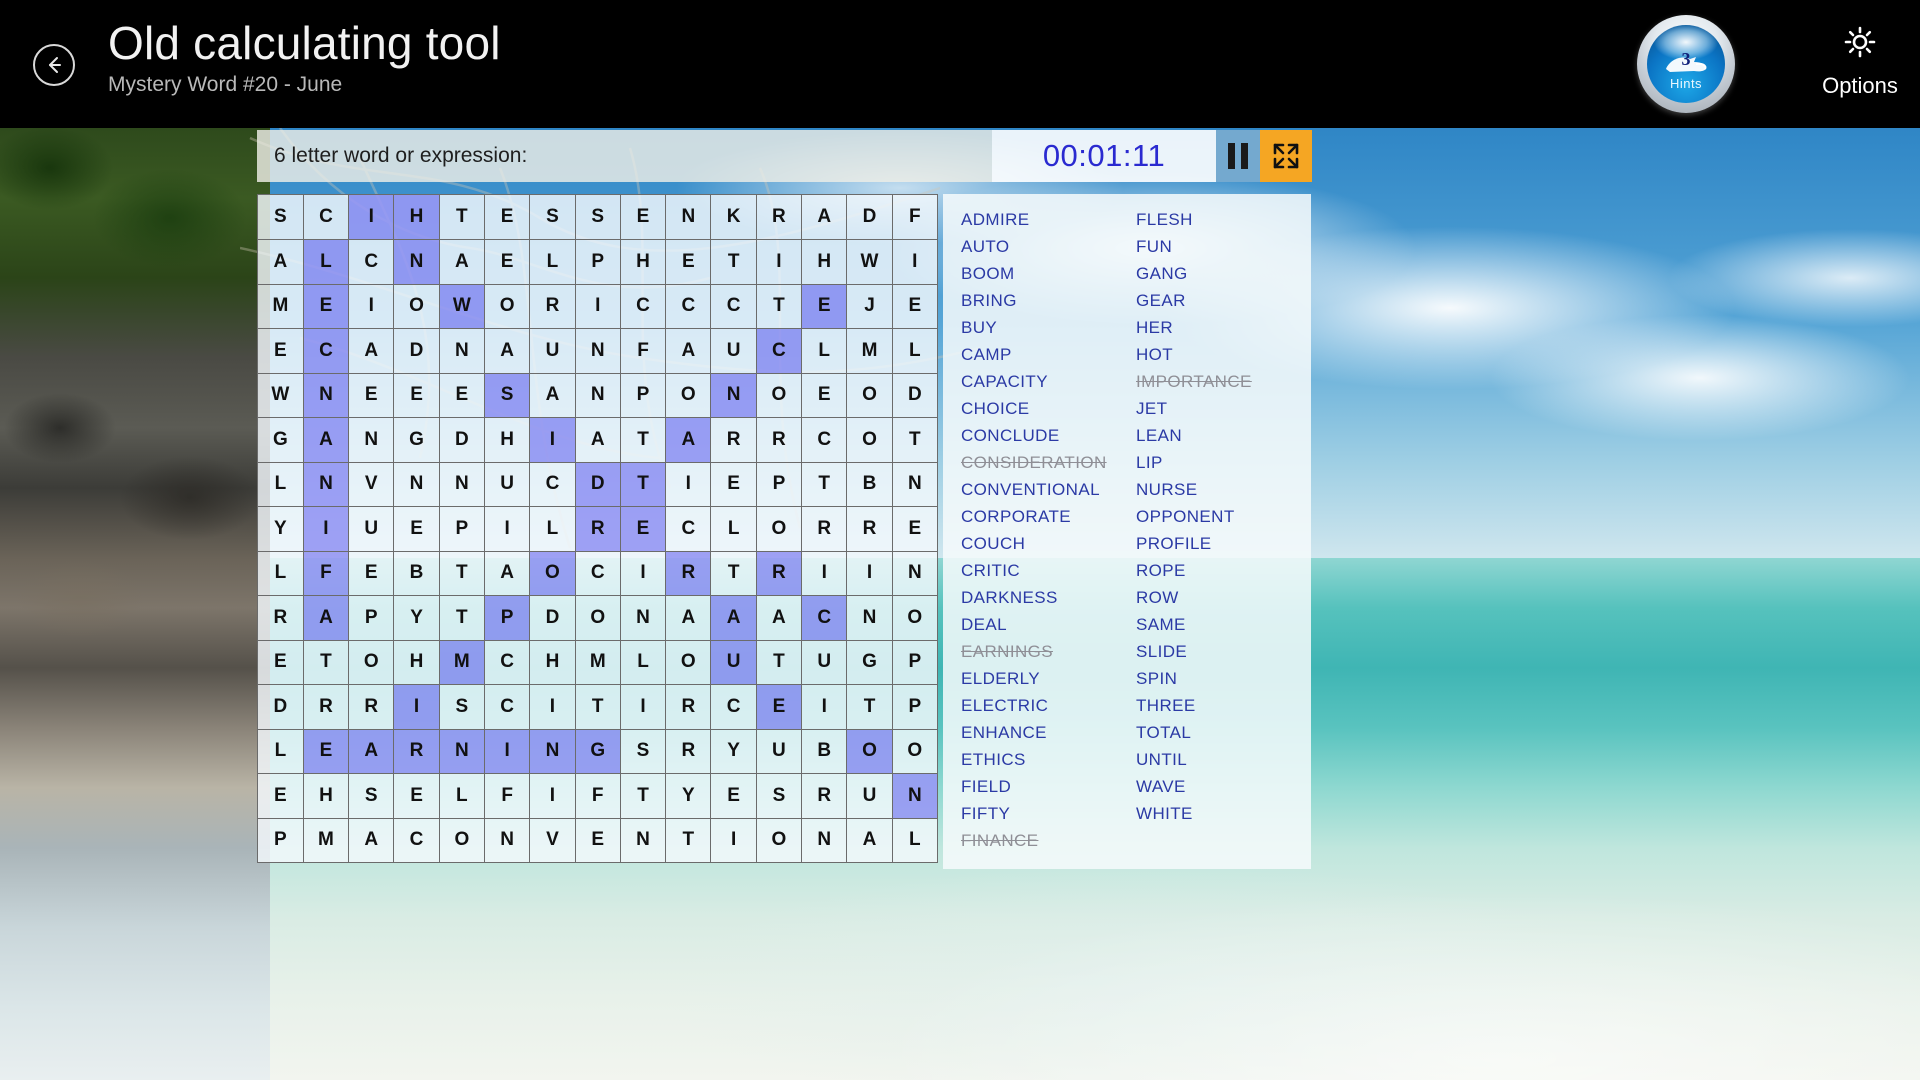 Image resolution: width=1920 pixels, height=1080 pixels. What do you see at coordinates (1048, 219) in the screenshot?
I see `word-list-item: ADMIRE` at bounding box center [1048, 219].